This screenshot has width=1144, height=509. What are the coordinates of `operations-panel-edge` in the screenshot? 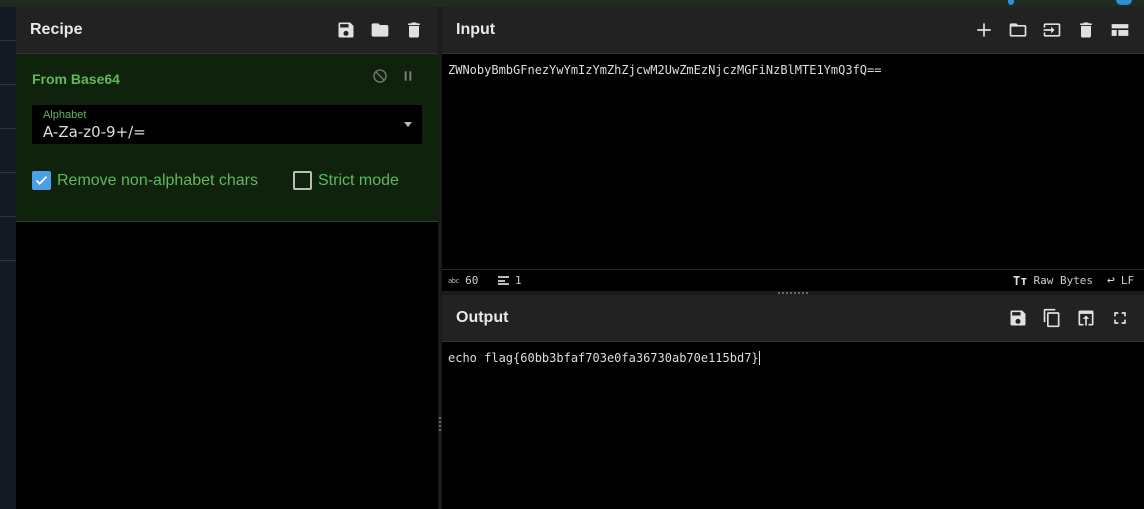 It's located at (8, 258).